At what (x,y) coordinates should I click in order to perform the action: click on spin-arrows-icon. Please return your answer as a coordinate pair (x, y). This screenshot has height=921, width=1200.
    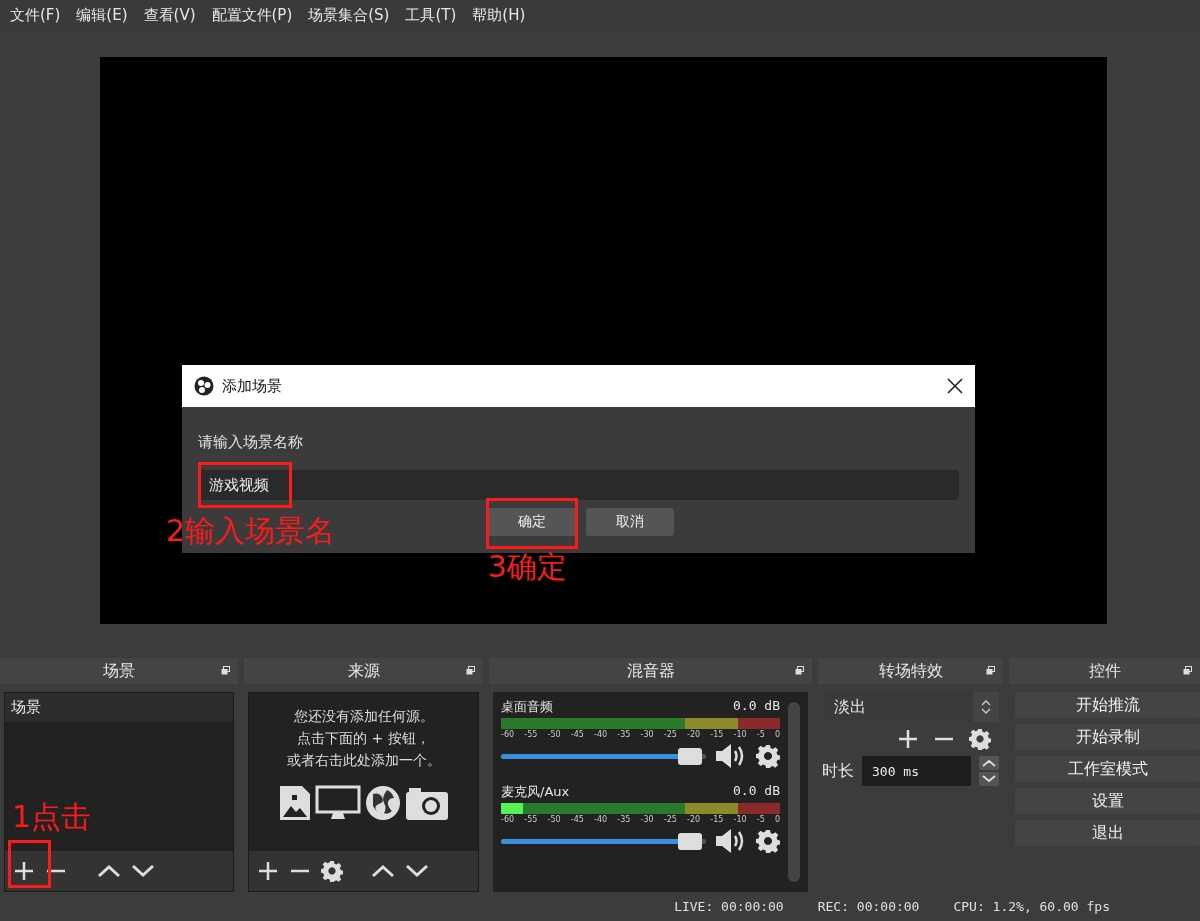
    Looking at the image, I should click on (989, 771).